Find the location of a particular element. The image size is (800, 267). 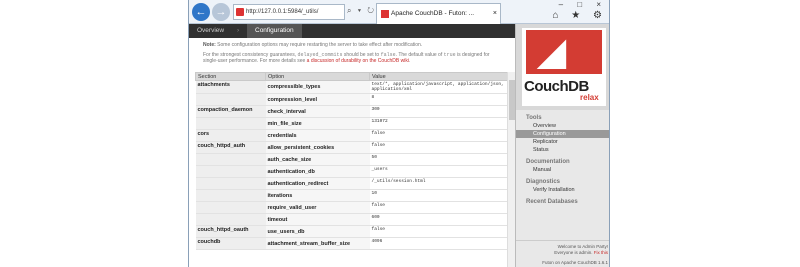

sidebar-item-status: Status is located at coordinates (562, 150).